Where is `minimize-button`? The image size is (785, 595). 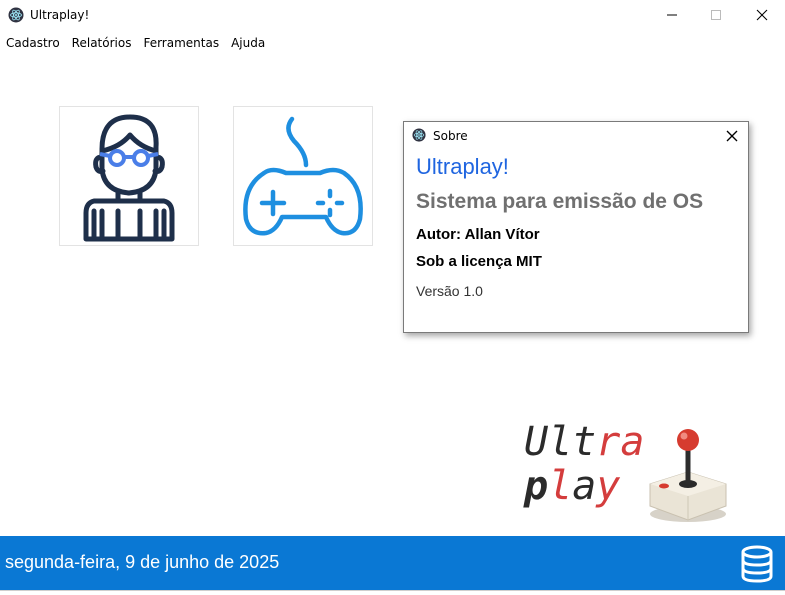
minimize-button is located at coordinates (672, 15).